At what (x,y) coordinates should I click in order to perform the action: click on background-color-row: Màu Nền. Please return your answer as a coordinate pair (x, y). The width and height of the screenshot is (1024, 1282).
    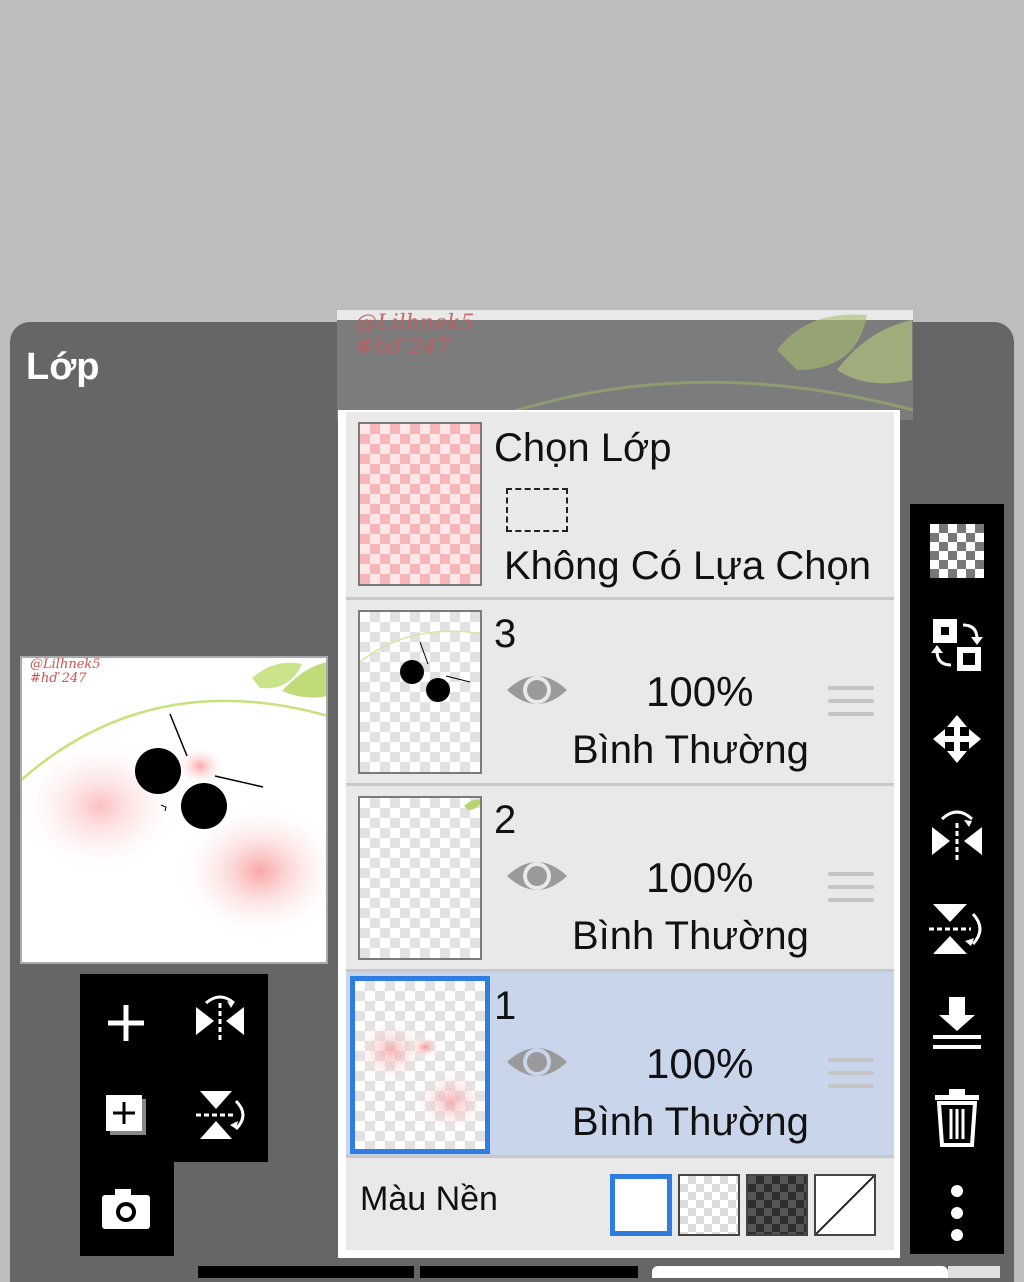
    Looking at the image, I should click on (620, 1204).